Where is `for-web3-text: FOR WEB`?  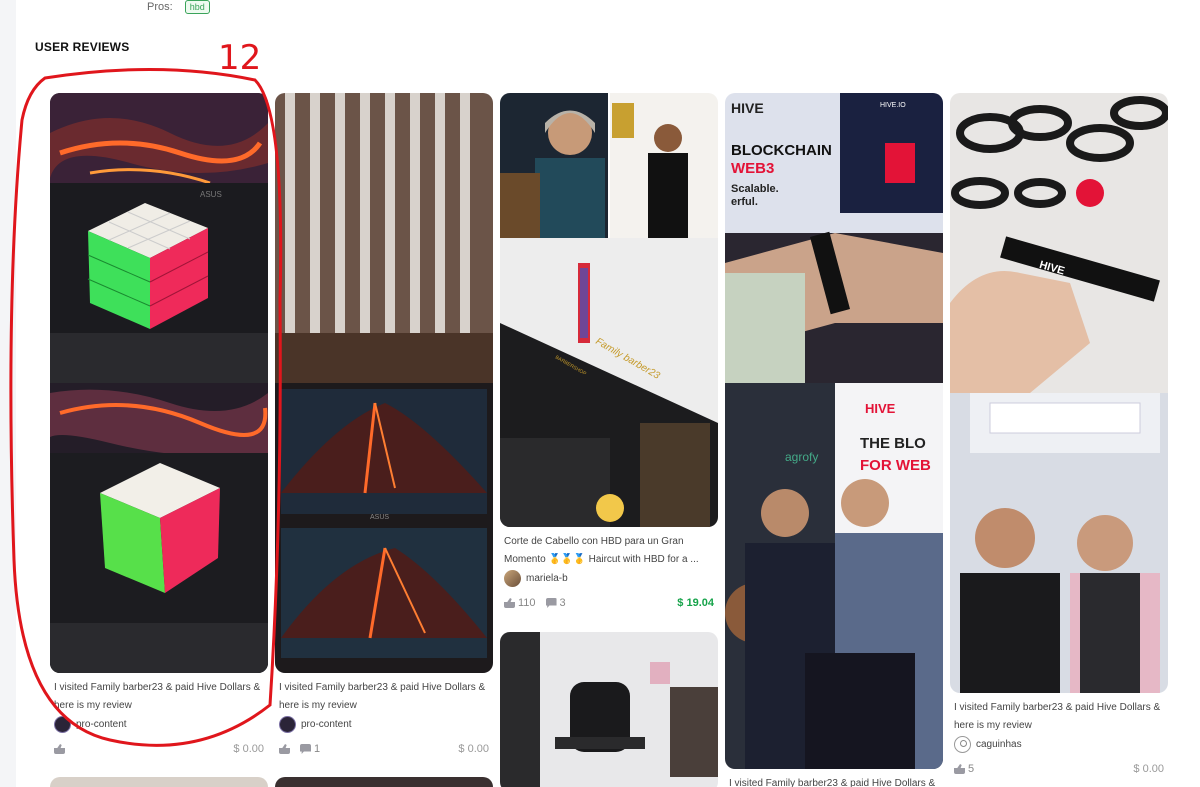 for-web3-text: FOR WEB is located at coordinates (895, 465).